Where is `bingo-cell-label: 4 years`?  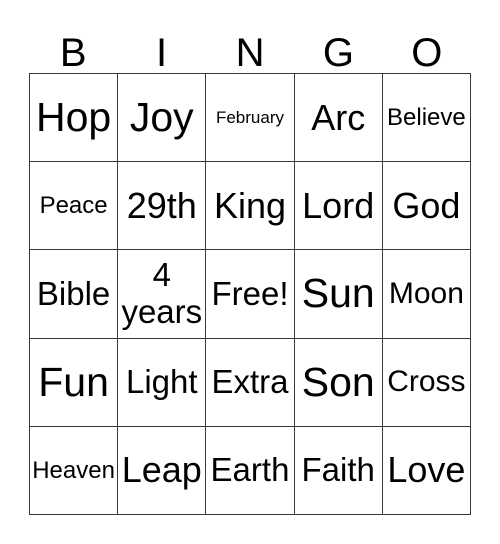 bingo-cell-label: 4 years is located at coordinates (162, 293).